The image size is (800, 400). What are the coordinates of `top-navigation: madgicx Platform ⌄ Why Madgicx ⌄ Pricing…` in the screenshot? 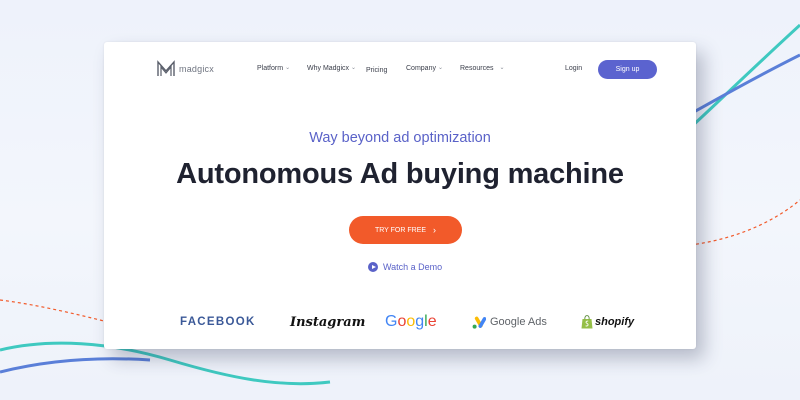 It's located at (400, 70).